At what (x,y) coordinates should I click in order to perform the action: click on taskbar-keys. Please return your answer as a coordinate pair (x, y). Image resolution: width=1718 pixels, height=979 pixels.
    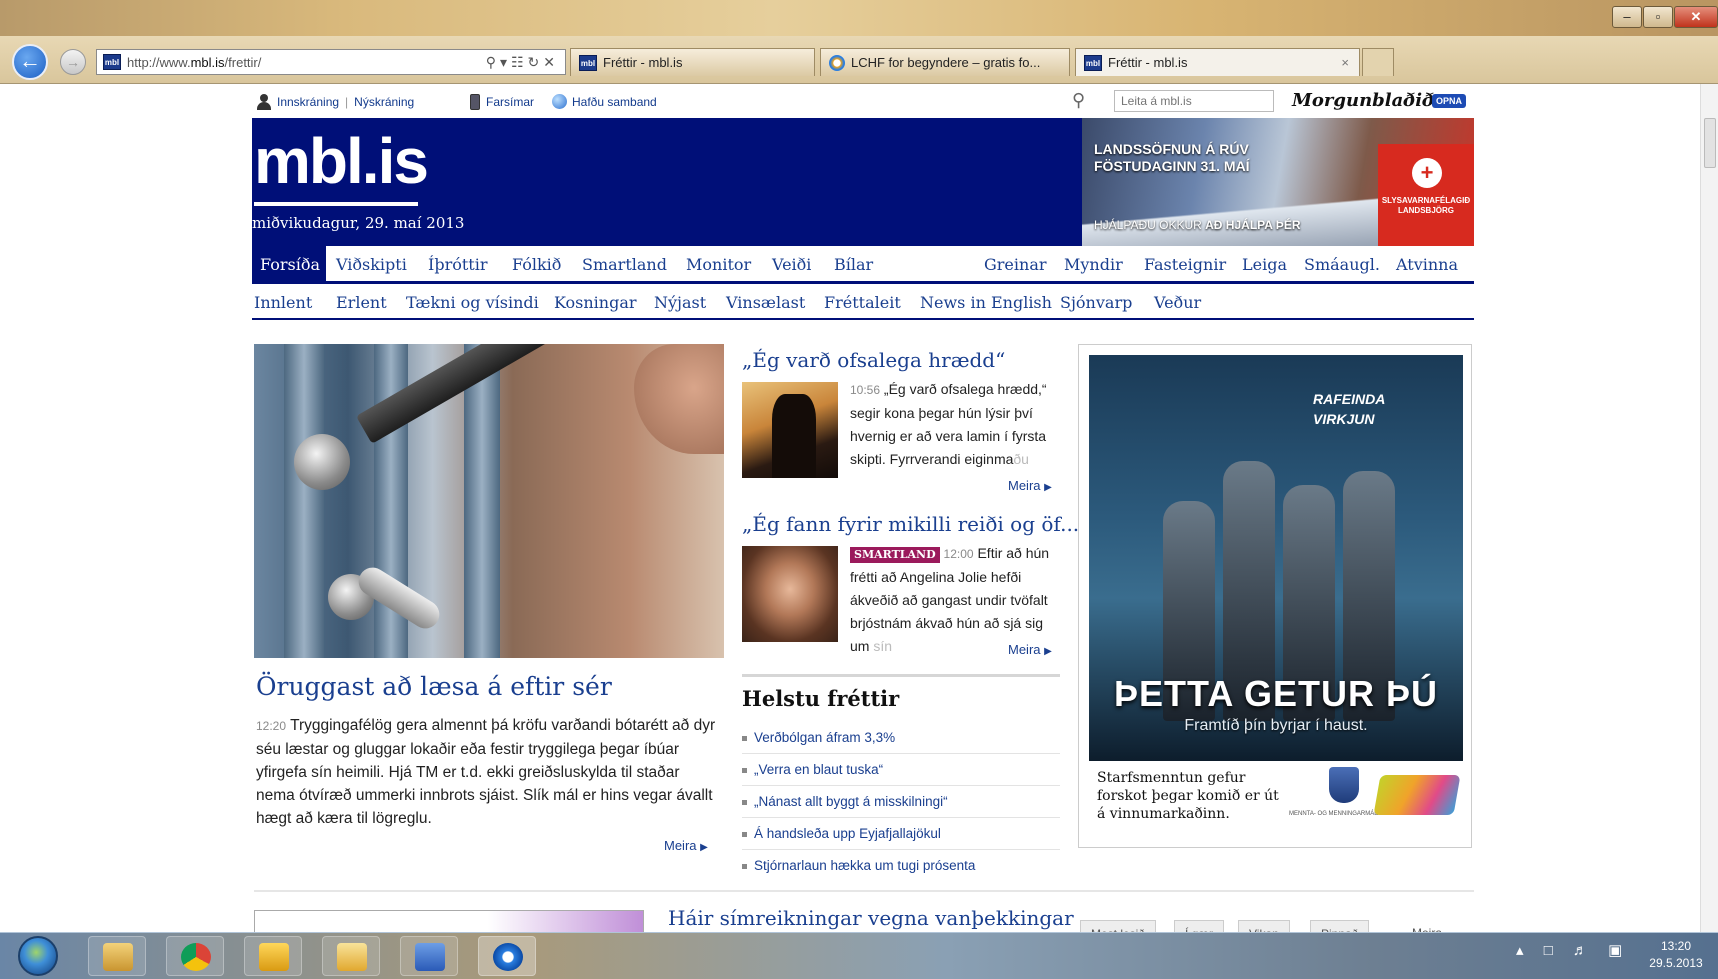
    Looking at the image, I should click on (273, 956).